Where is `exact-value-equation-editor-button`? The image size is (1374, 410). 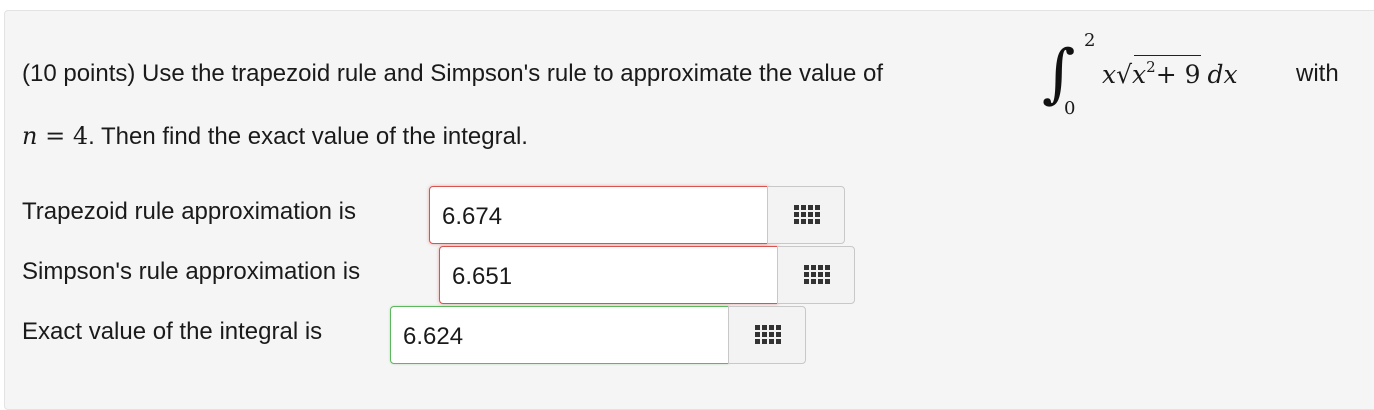 exact-value-equation-editor-button is located at coordinates (767, 335).